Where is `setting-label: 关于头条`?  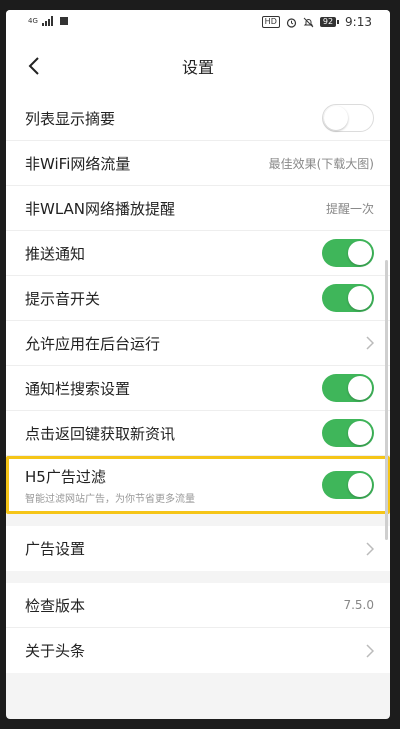
setting-label: 关于头条 is located at coordinates (55, 651).